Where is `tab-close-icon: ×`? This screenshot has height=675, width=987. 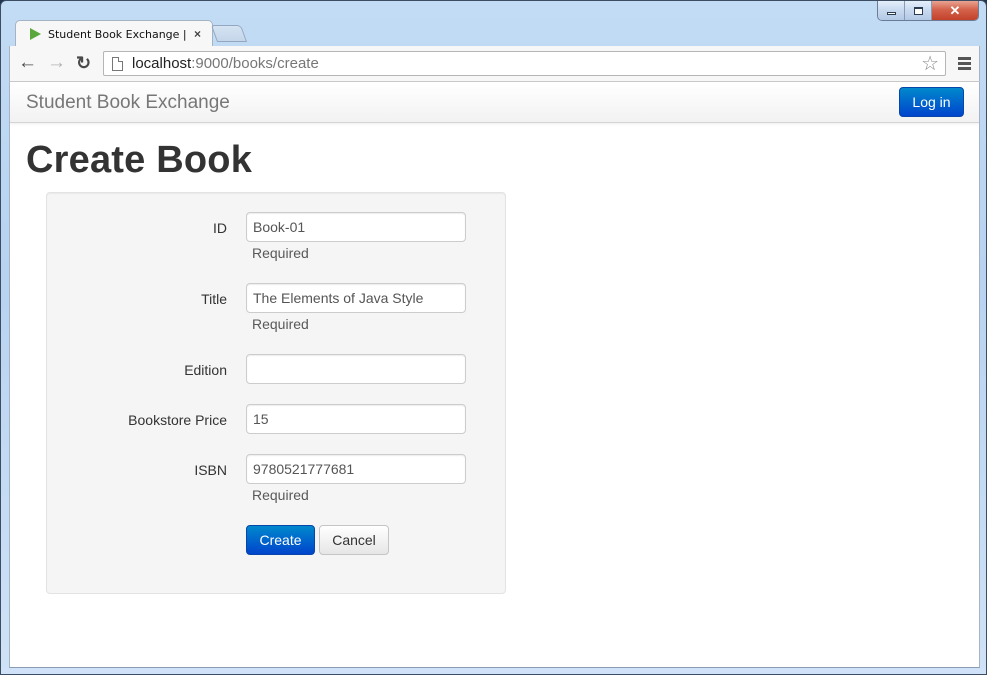
tab-close-icon: × is located at coordinates (197, 34).